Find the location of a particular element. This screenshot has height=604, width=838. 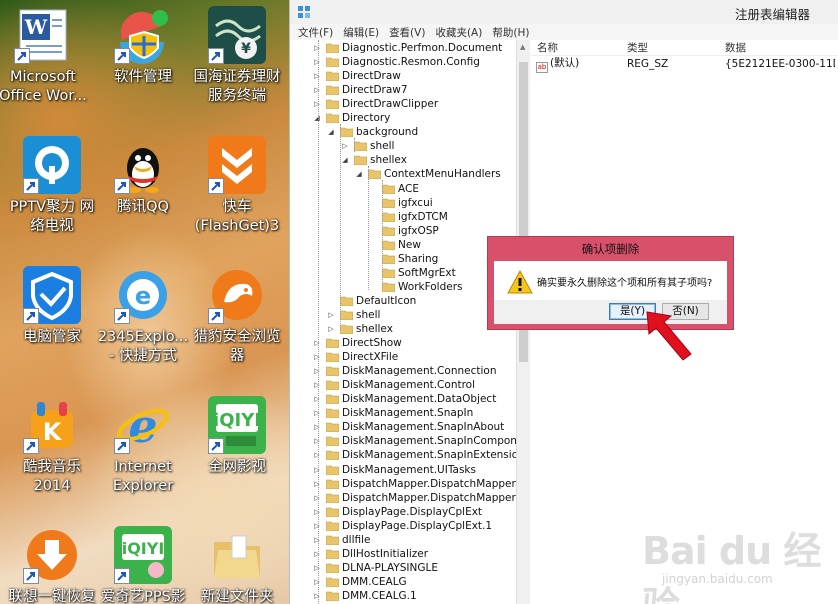

desktop-icon-2345-explorer: e 2345Explo... - 快捷方式 is located at coordinates (143, 316).